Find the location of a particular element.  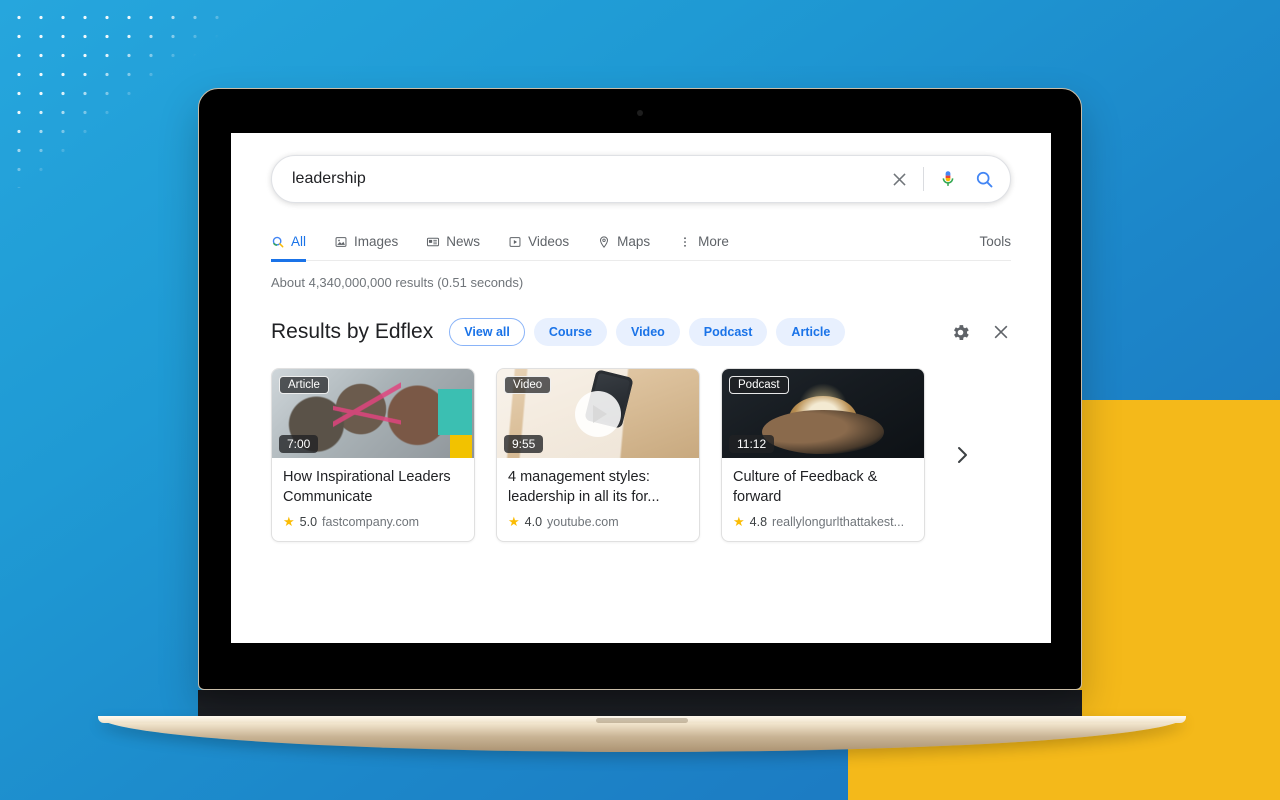

card-title: How Inspirational Leaders Communicate is located at coordinates (367, 487).